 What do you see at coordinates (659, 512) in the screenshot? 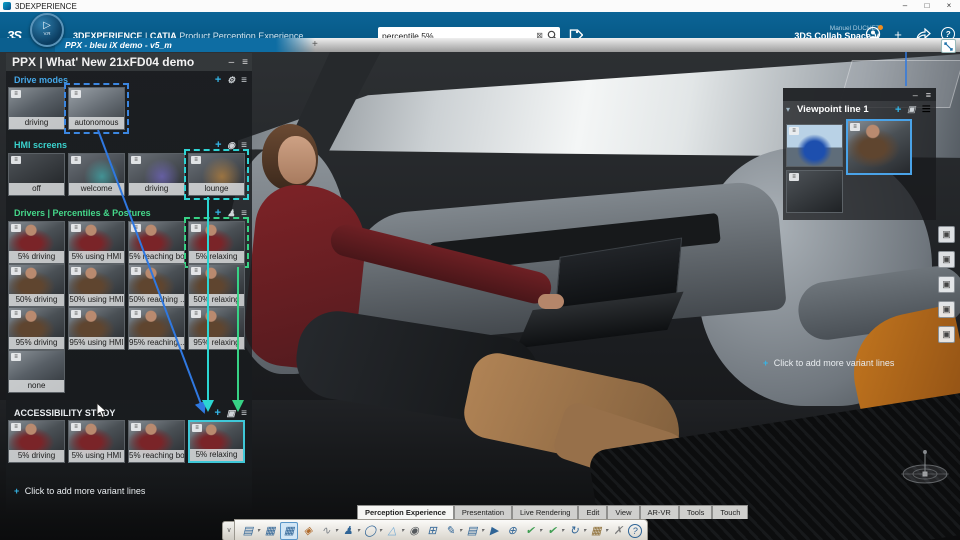
I see `tab-ar-vr: AR-VR` at bounding box center [659, 512].